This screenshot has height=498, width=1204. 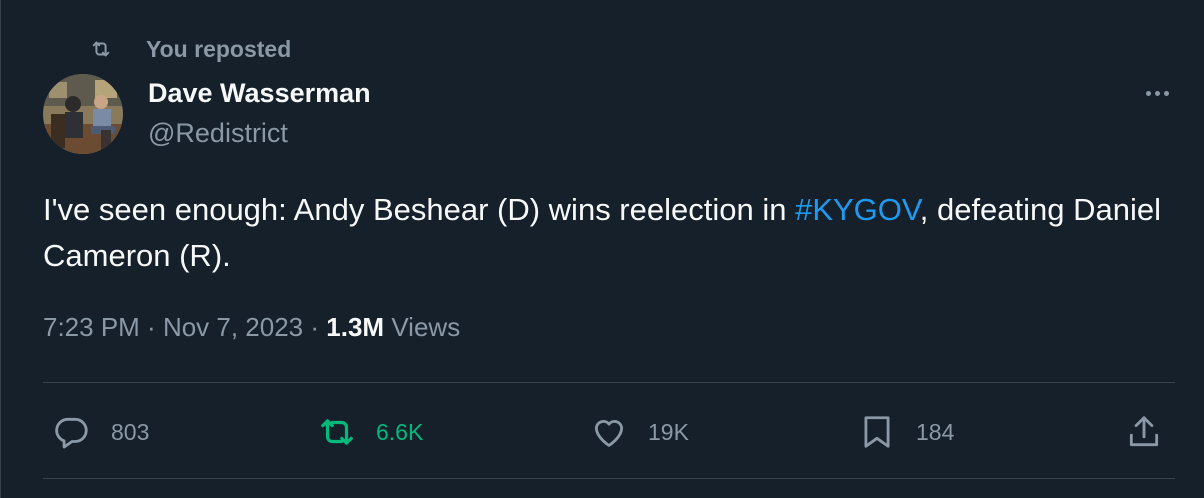 I want to click on tweet-meta: 7:23 PM · Nov 7, 2023 · 1.3M Views, so click(x=251, y=327).